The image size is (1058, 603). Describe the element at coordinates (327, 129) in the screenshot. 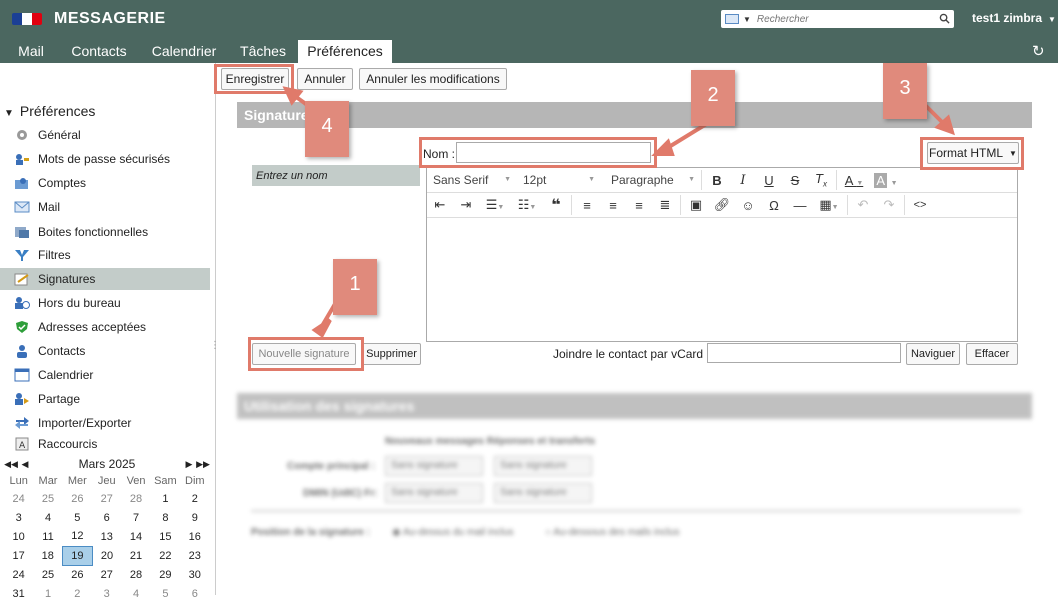

I see `callout-4: 4` at that location.